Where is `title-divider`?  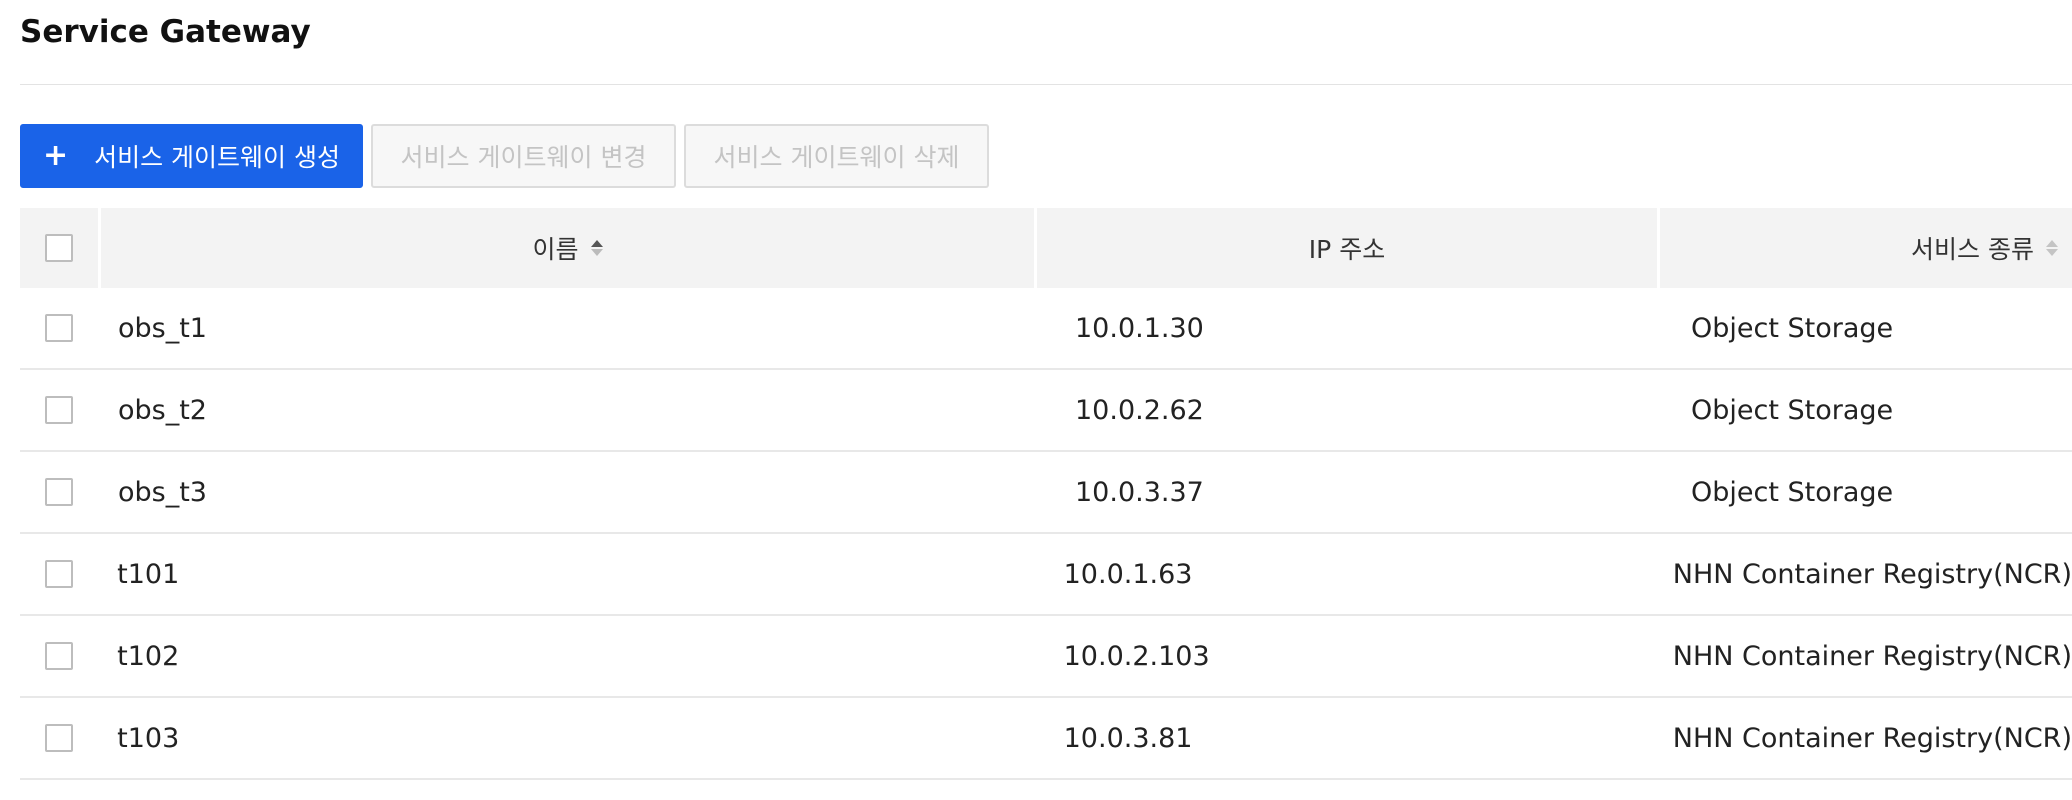 title-divider is located at coordinates (1046, 84).